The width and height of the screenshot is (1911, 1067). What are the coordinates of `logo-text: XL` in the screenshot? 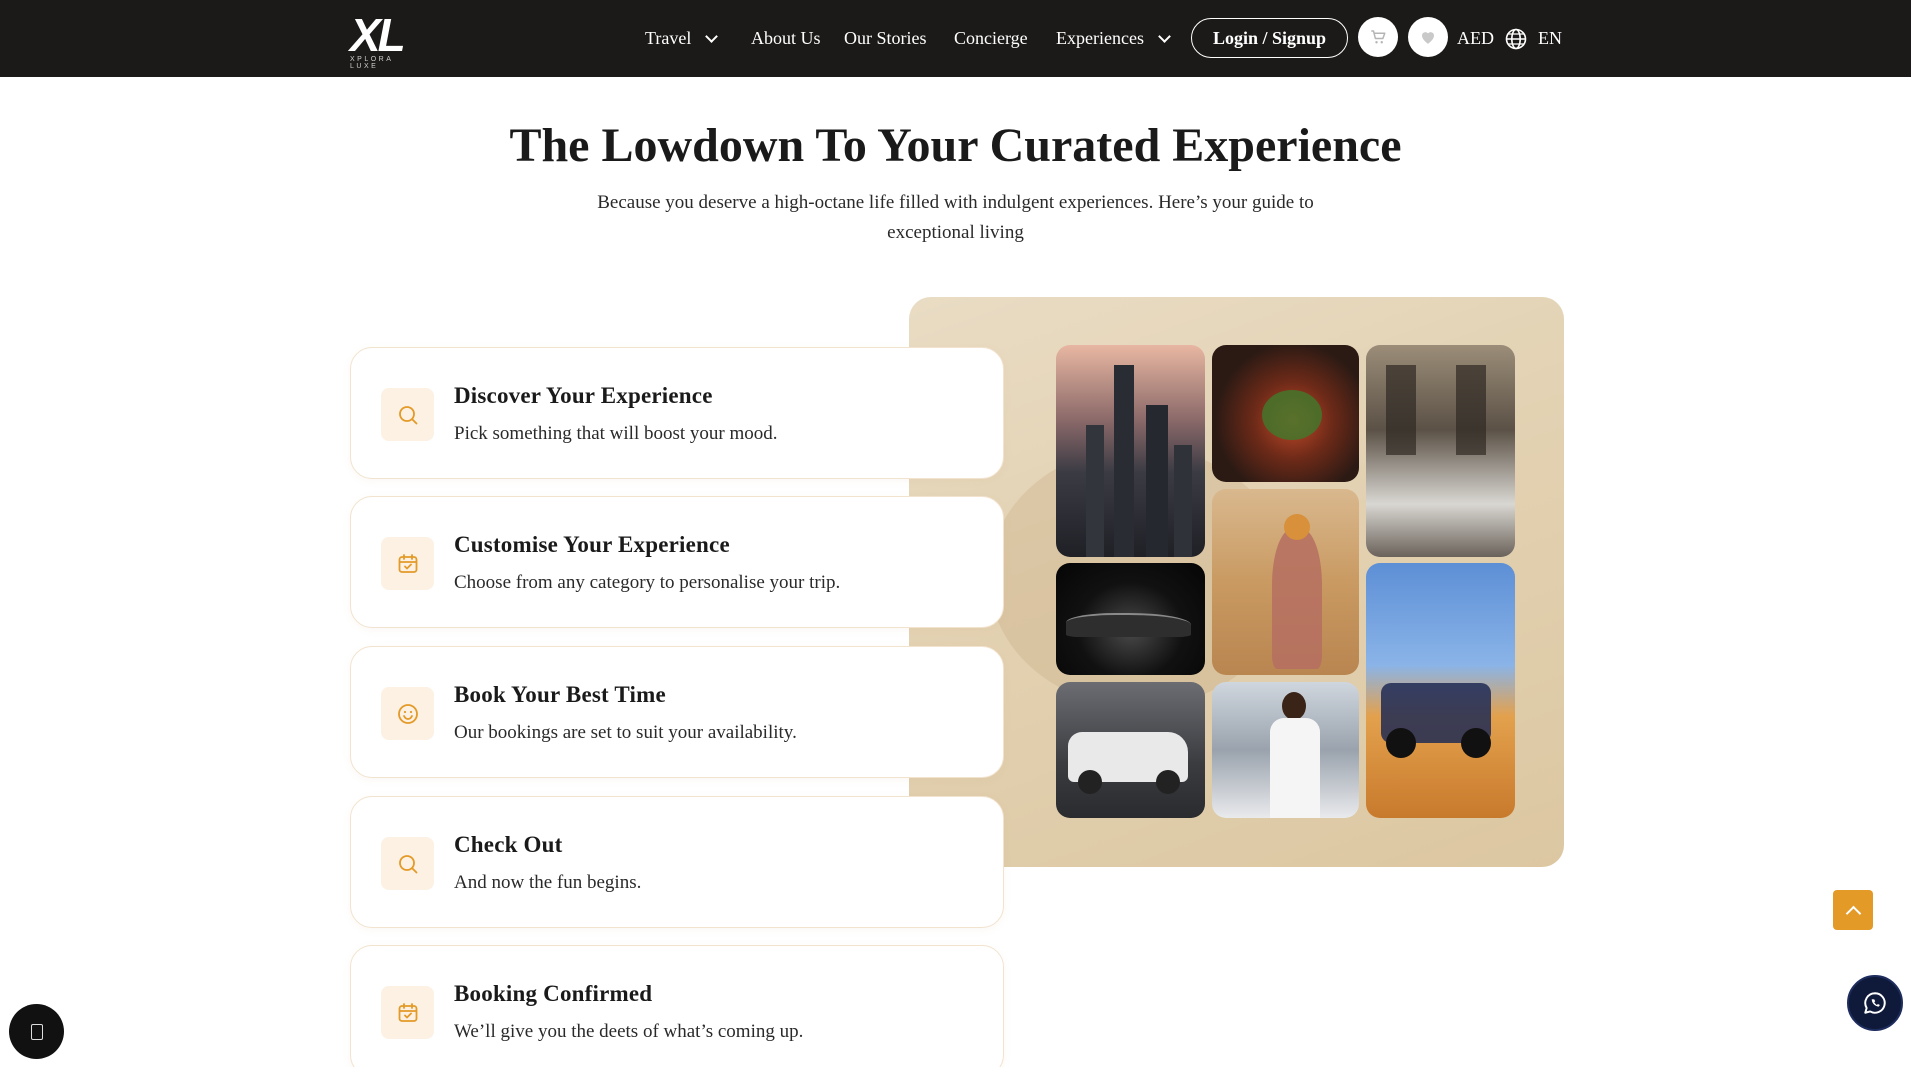 It's located at (378, 35).